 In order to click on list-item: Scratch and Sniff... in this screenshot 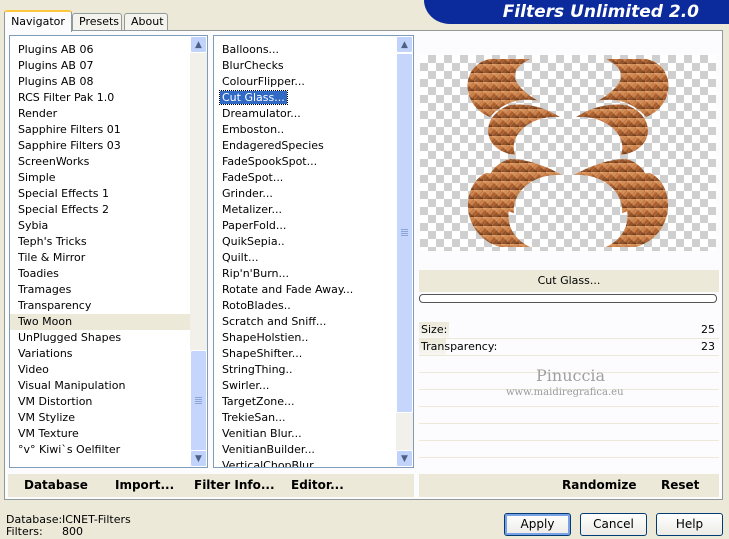, I will do `click(305, 322)`.